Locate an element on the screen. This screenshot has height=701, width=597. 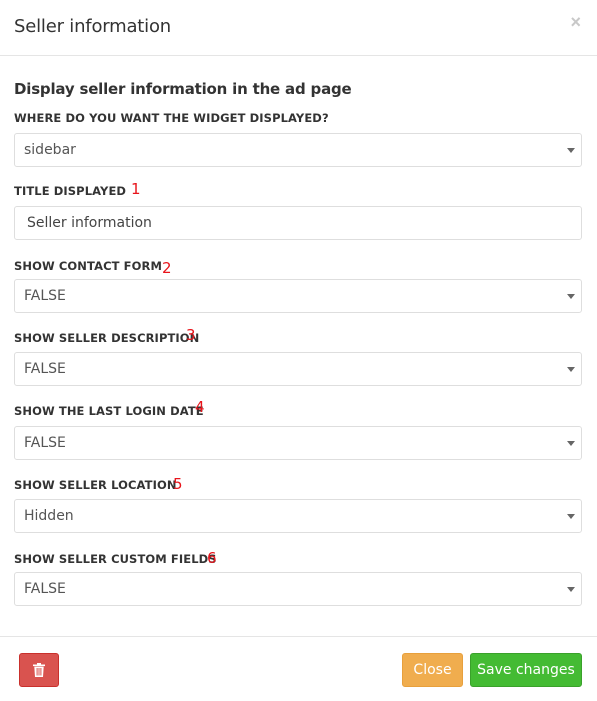
annotation-marker-6: 6 is located at coordinates (212, 558).